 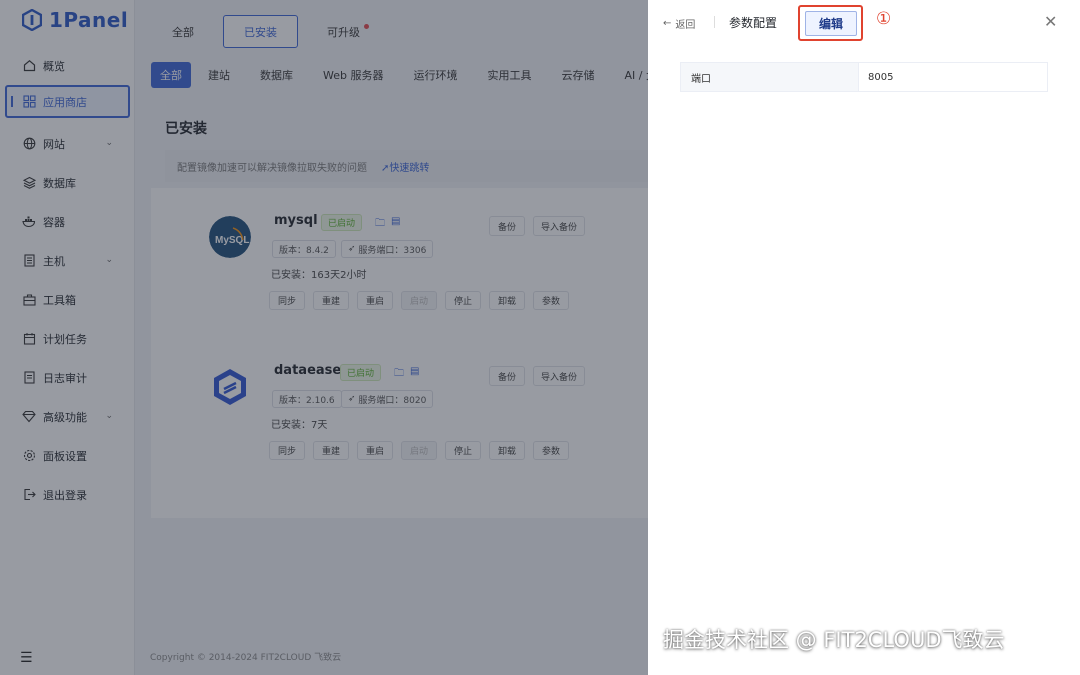 What do you see at coordinates (864, 23) in the screenshot?
I see `drawer-header: ← 返回 参数配置 编辑 ① ✕` at bounding box center [864, 23].